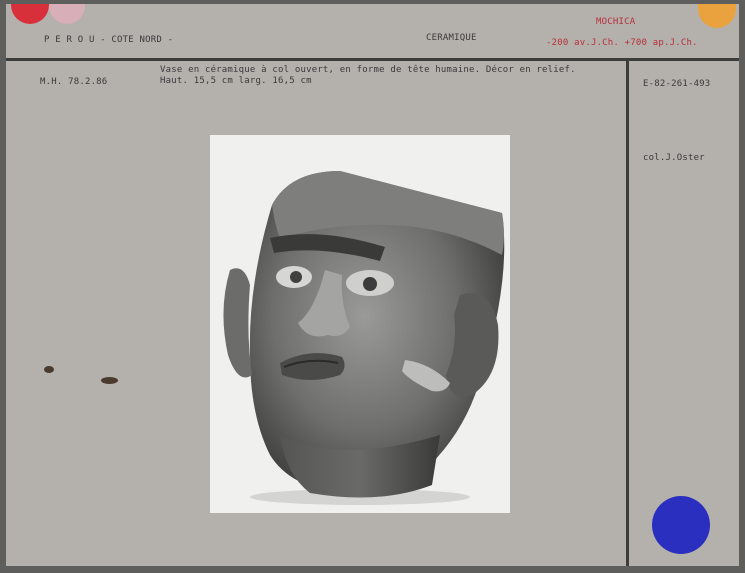 This screenshot has width=745, height=573. What do you see at coordinates (681, 525) in the screenshot?
I see `blue-dot-marker` at bounding box center [681, 525].